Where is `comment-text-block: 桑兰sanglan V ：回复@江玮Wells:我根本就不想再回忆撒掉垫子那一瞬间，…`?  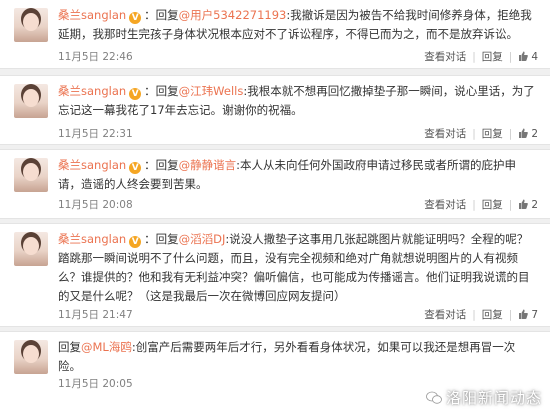 comment-text-block: 桑兰sanglan V ：回复@江玮Wells:我根本就不想再回忆撒掉垫子那一瞬间，… is located at coordinates (298, 101).